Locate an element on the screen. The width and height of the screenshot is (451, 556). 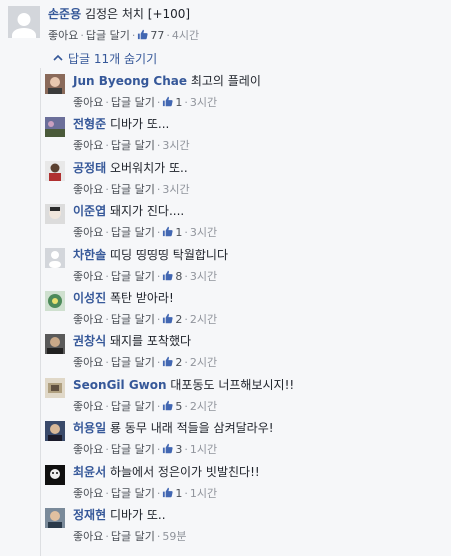
reply-author: Jun Byeong Chae is located at coordinates (130, 81).